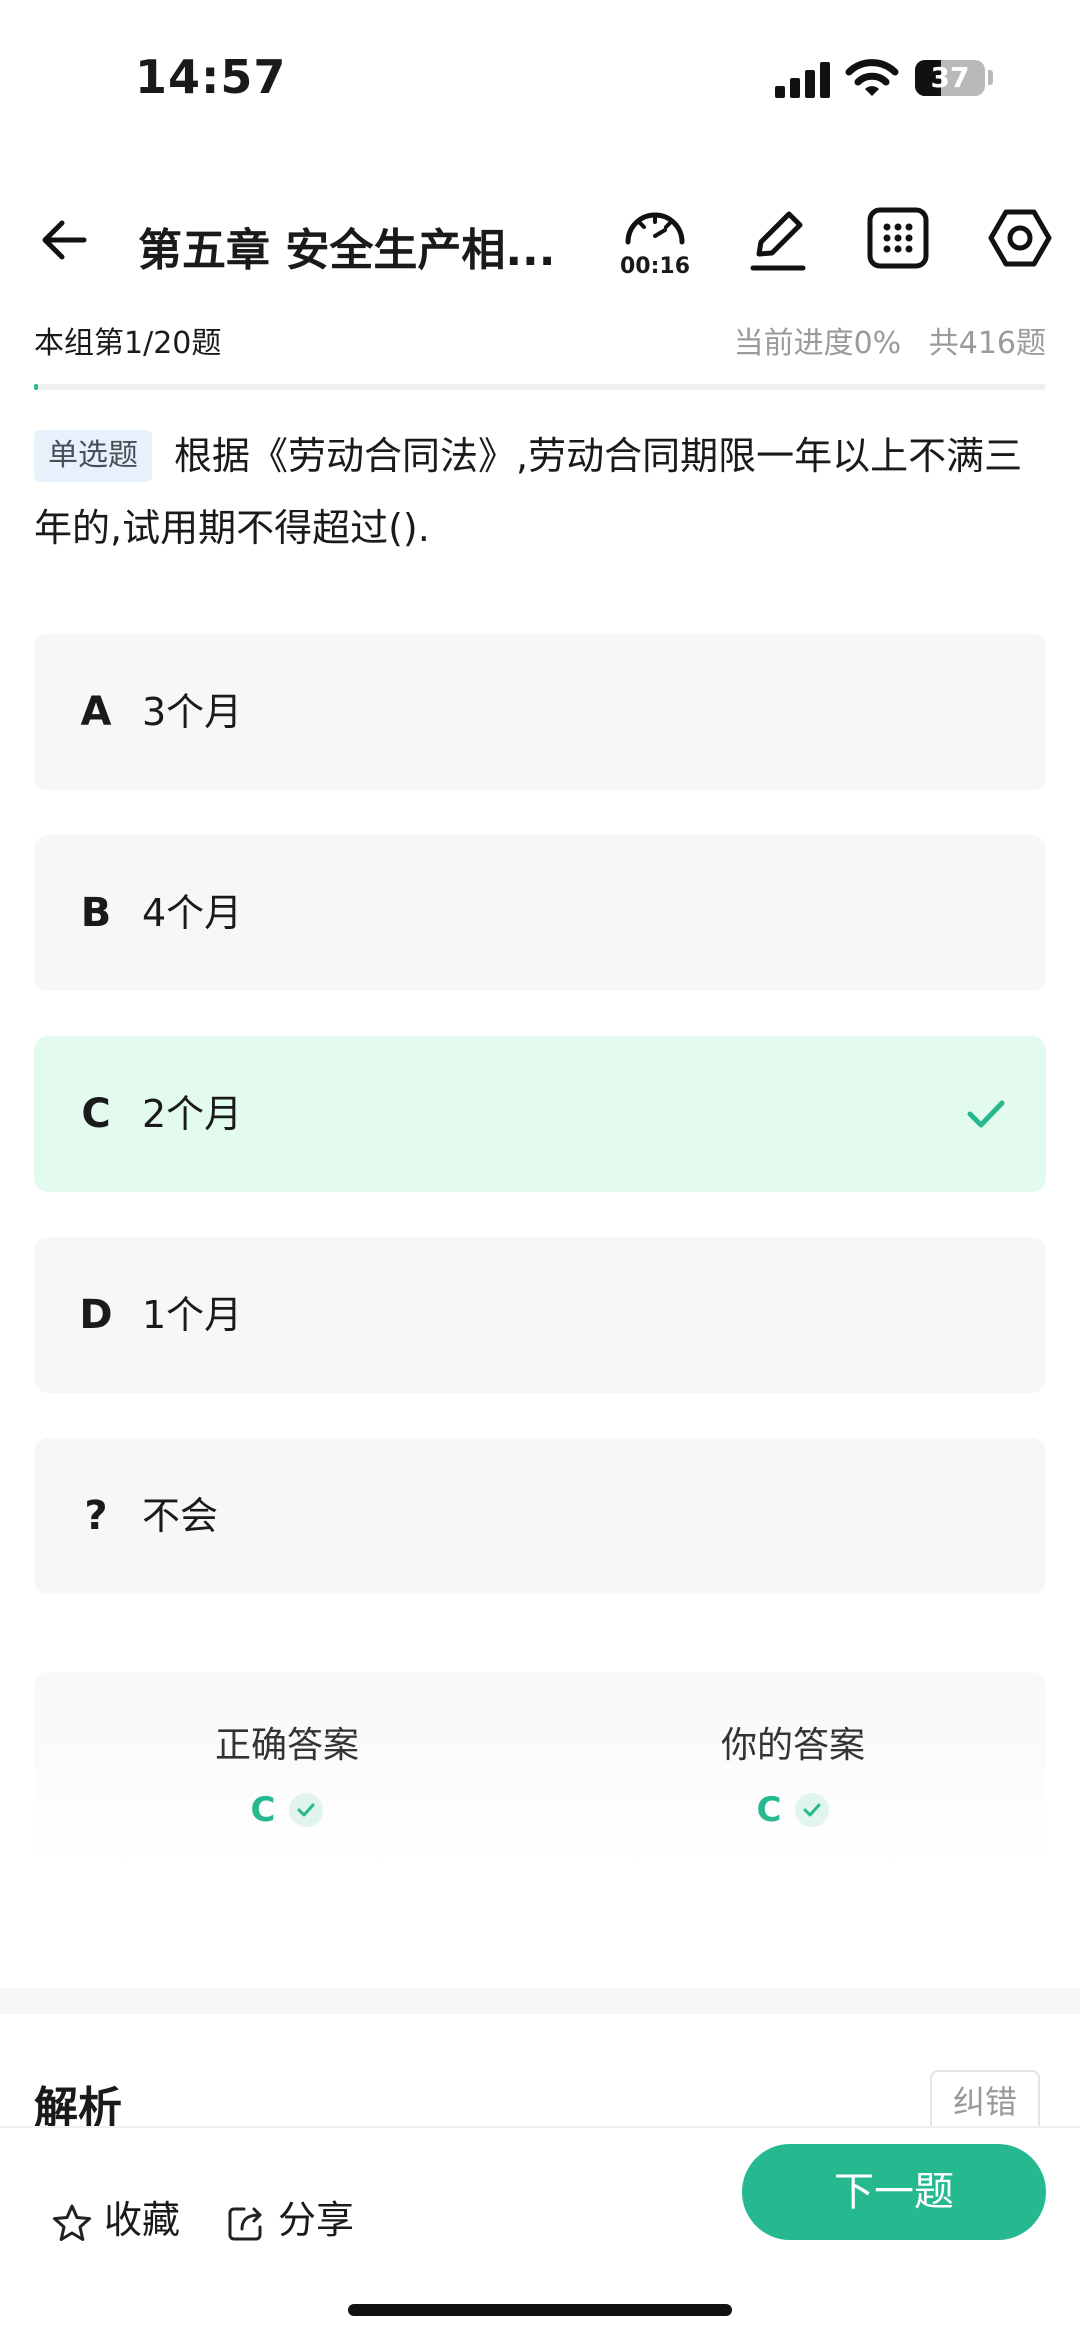  Describe the element at coordinates (96, 1516) in the screenshot. I see `option-letter: ?` at that location.